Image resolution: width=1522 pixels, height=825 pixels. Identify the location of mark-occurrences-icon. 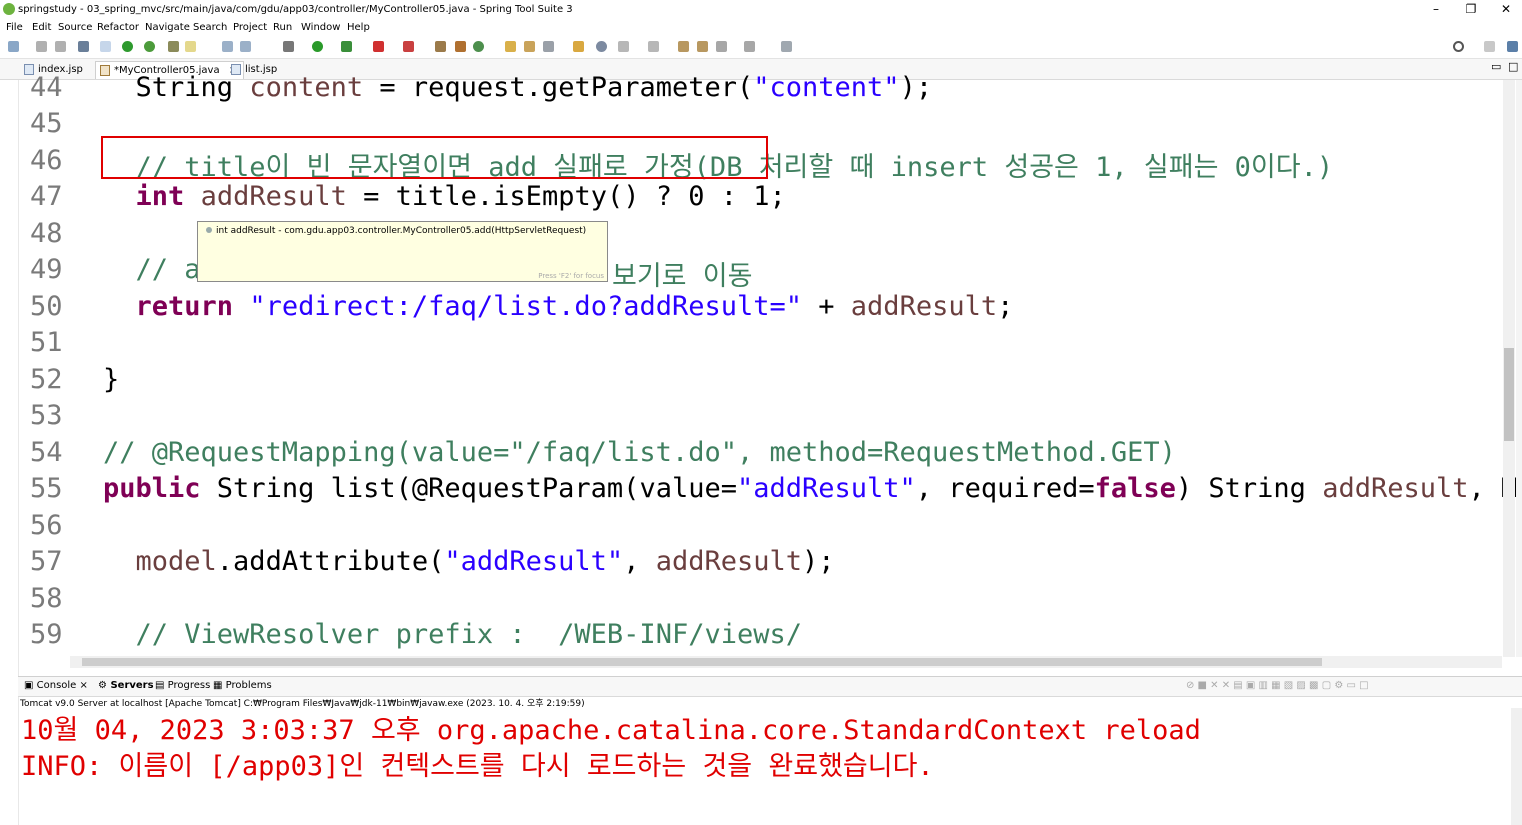
(173, 46).